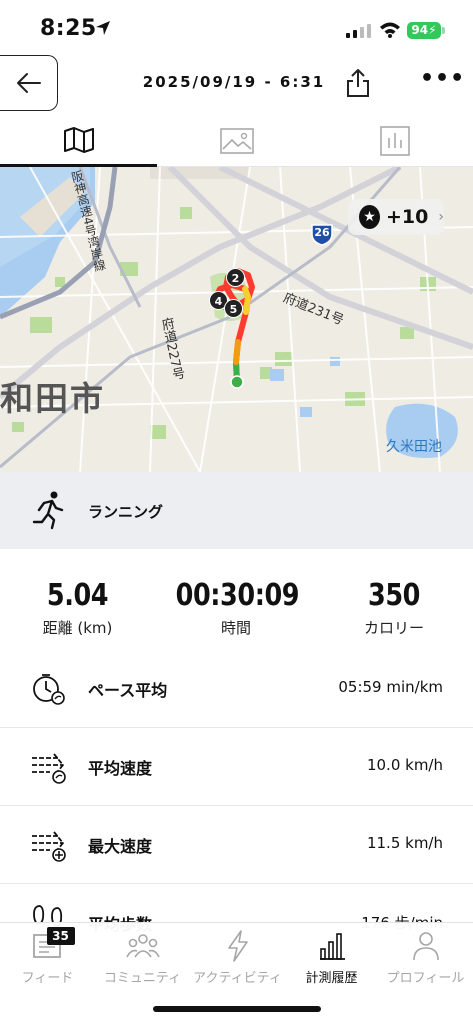  Describe the element at coordinates (142, 978) in the screenshot. I see `nav-label: コミュニティ` at that location.